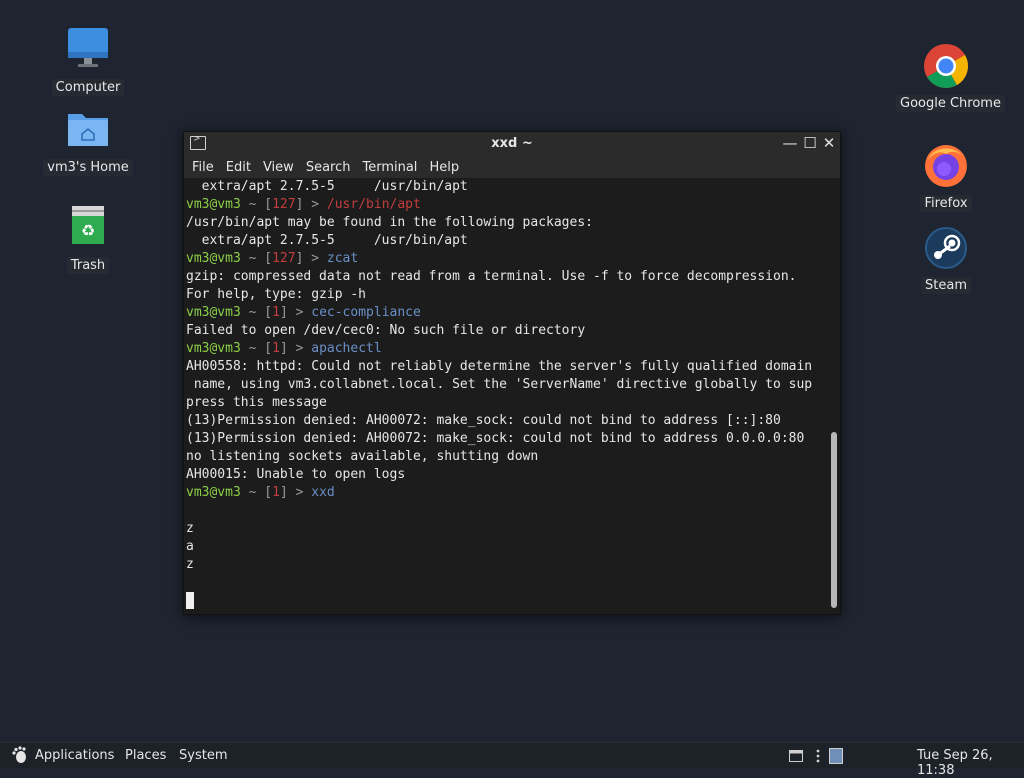 The width and height of the screenshot is (1024, 778). Describe the element at coordinates (946, 166) in the screenshot. I see `firefox-icon` at that location.